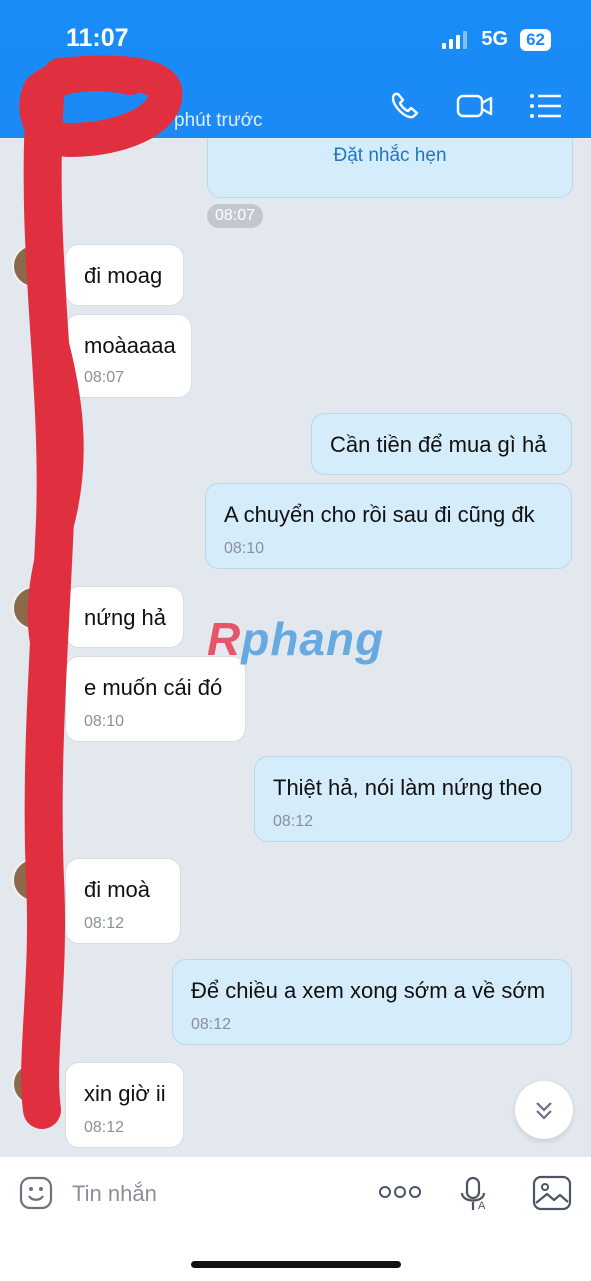 The width and height of the screenshot is (591, 1281). Describe the element at coordinates (36, 1193) in the screenshot. I see `sticker-icon` at that location.